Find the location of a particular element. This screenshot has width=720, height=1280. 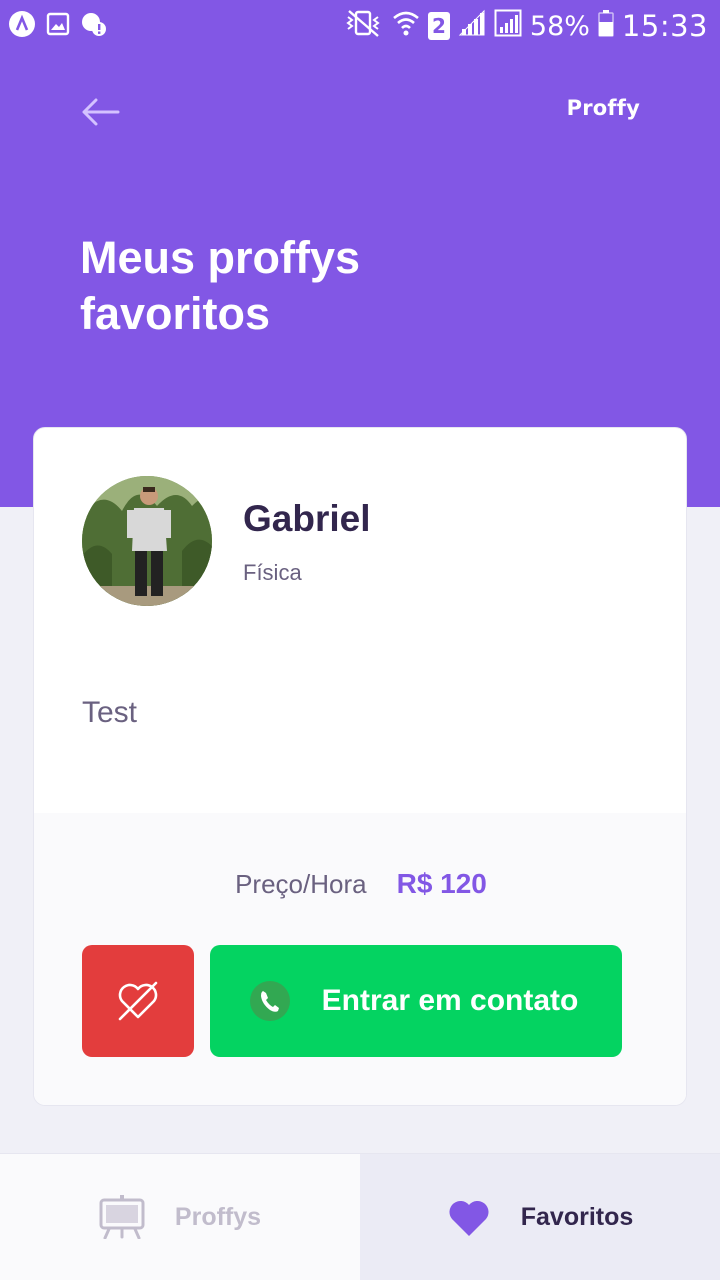

tab-favoritos: Favoritos is located at coordinates (540, 1216).